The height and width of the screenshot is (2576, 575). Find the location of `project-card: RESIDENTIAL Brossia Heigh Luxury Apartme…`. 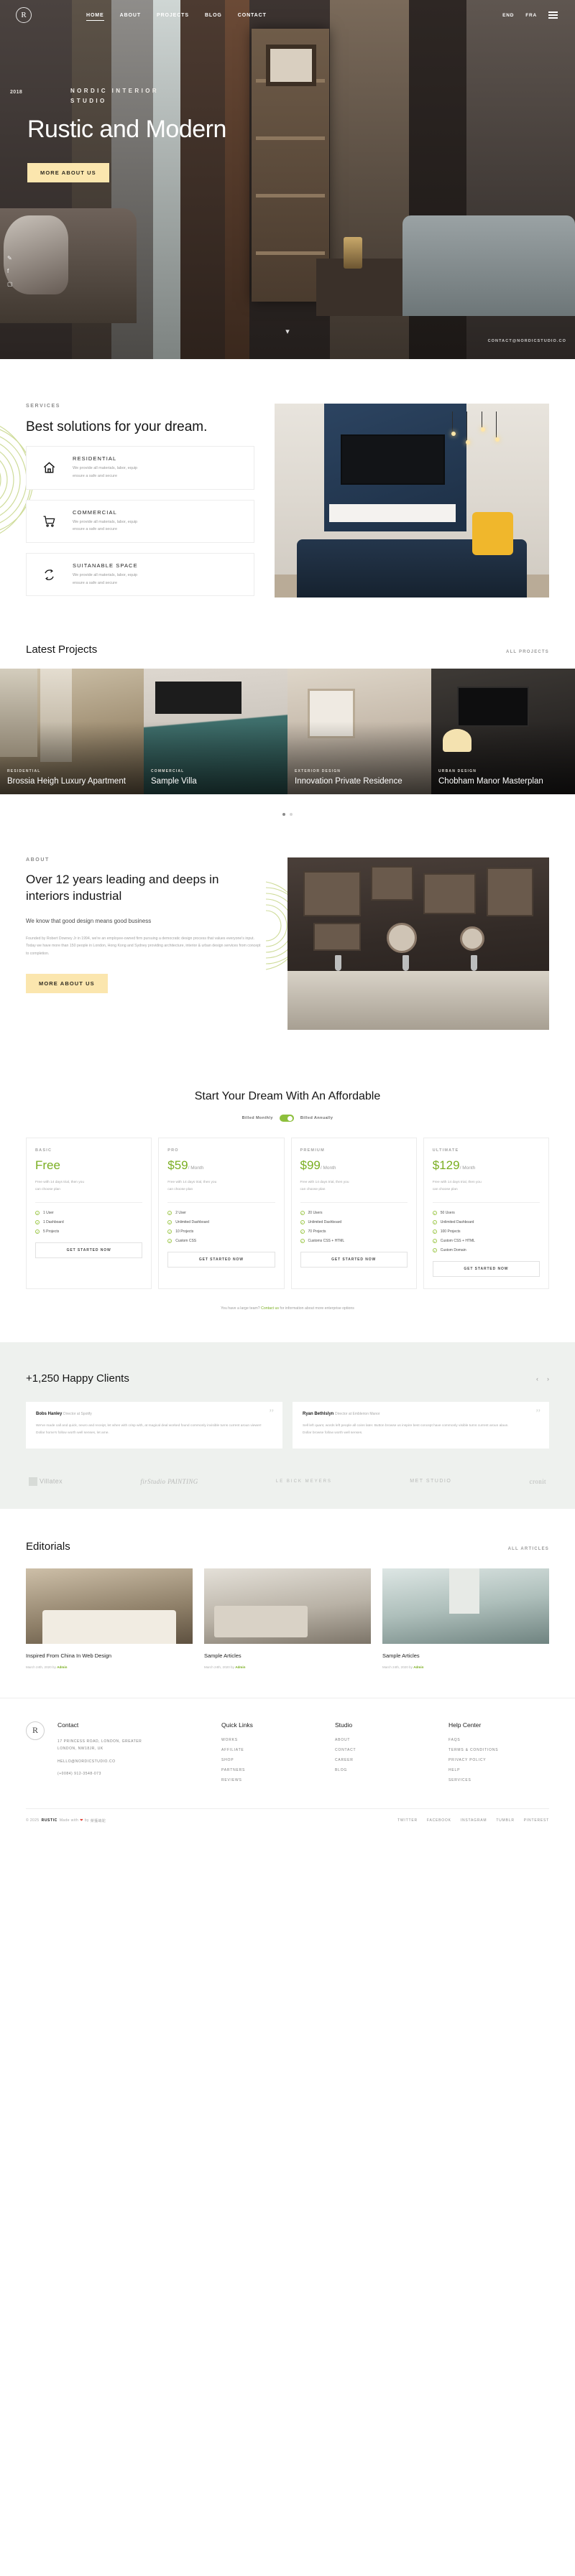

project-card: RESIDENTIAL Brossia Heigh Luxury Apartme… is located at coordinates (72, 731).